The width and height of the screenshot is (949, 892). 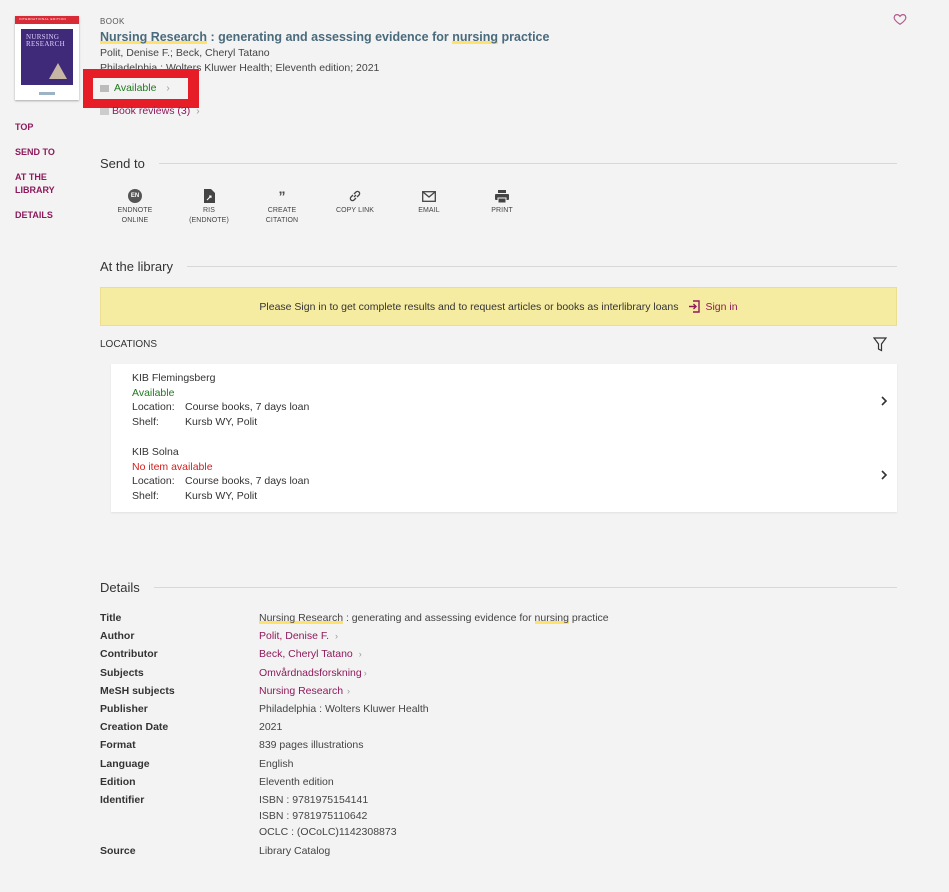 What do you see at coordinates (104, 111) in the screenshot?
I see `reviews-icon` at bounding box center [104, 111].